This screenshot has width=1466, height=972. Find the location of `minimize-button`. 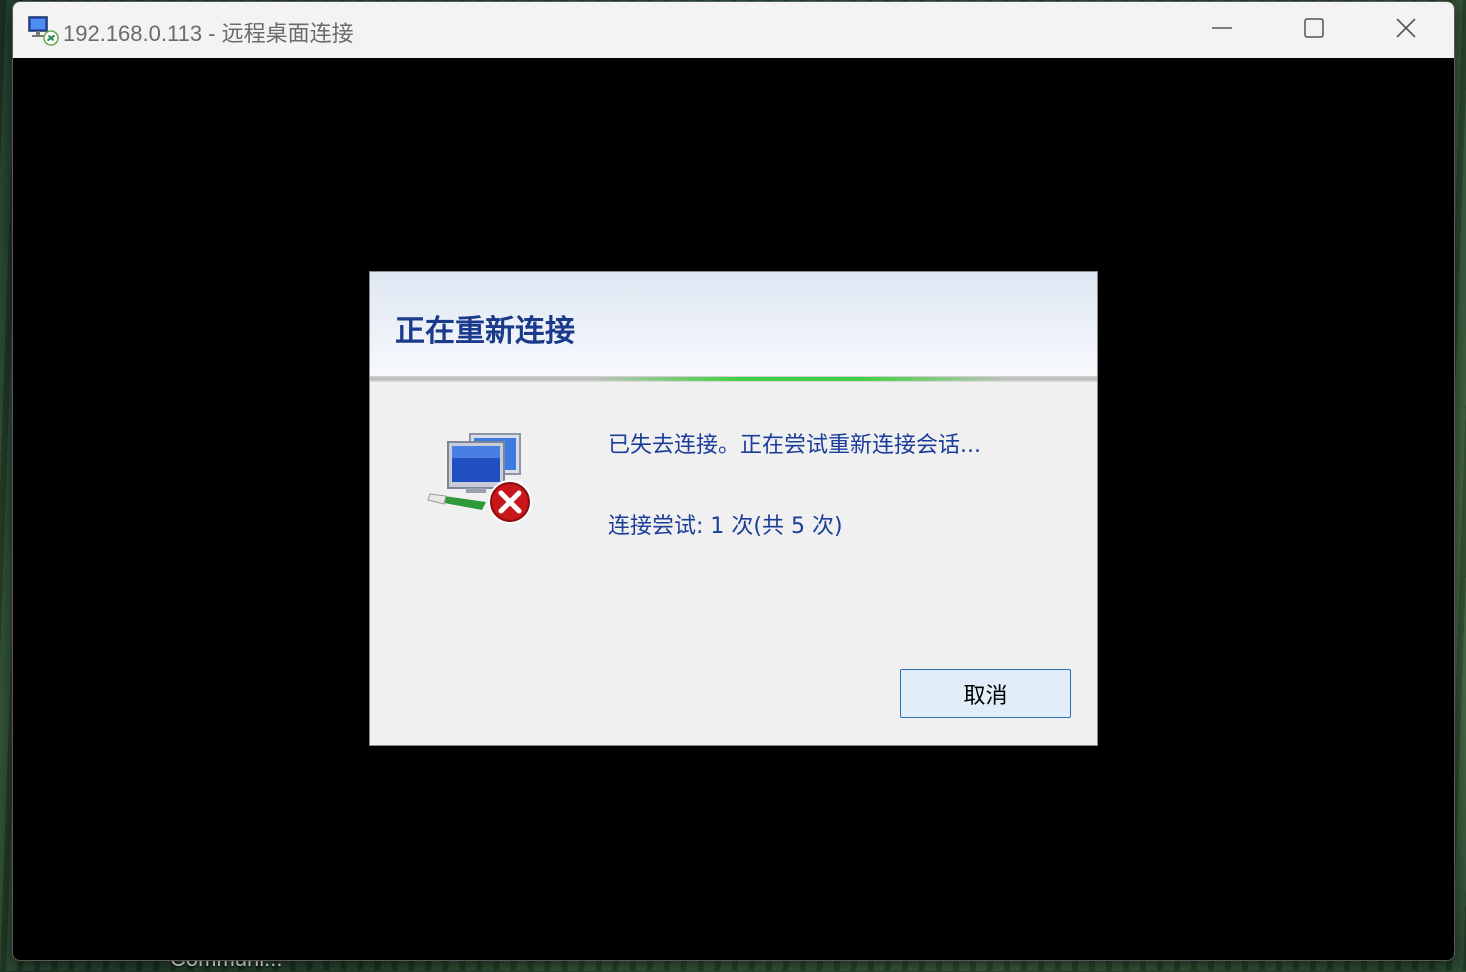

minimize-button is located at coordinates (1222, 30).